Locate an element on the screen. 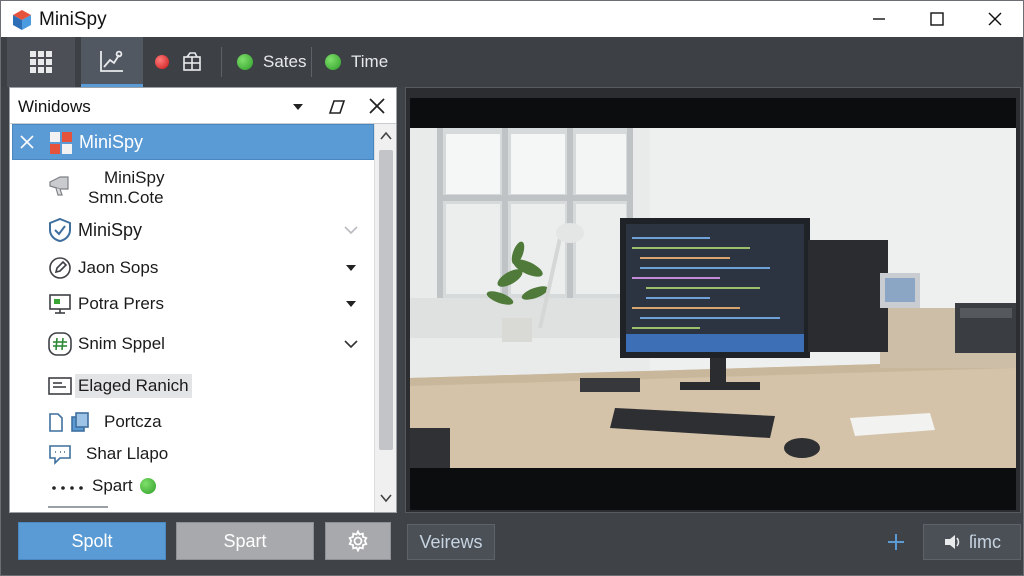  start-button-label: Spolt is located at coordinates (92, 540).